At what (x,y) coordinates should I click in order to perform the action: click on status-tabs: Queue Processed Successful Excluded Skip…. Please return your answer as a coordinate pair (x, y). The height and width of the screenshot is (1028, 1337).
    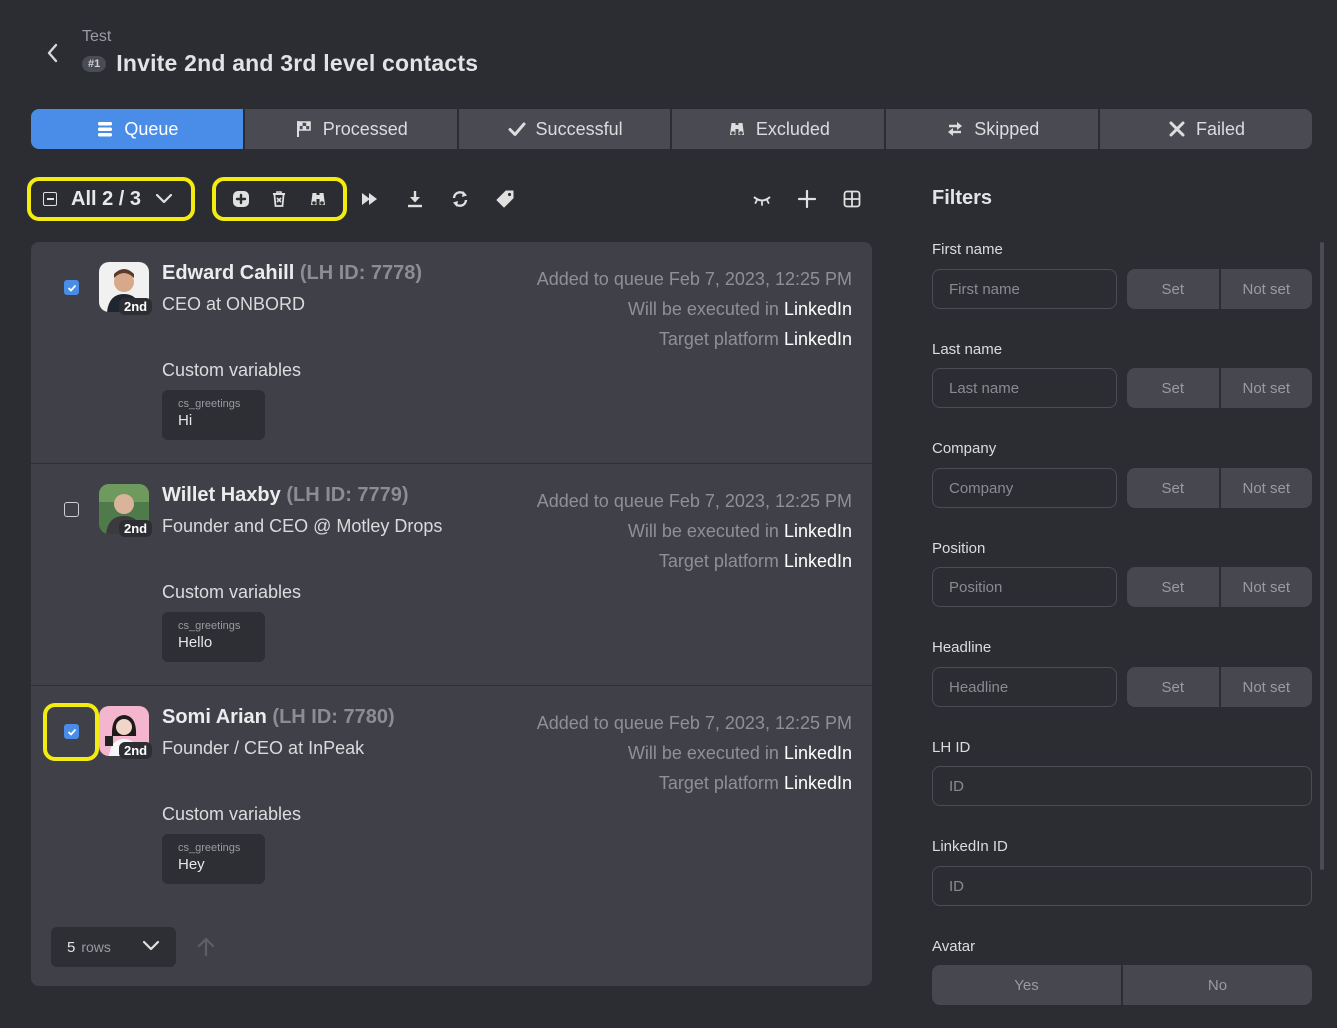
    Looking at the image, I should click on (671, 129).